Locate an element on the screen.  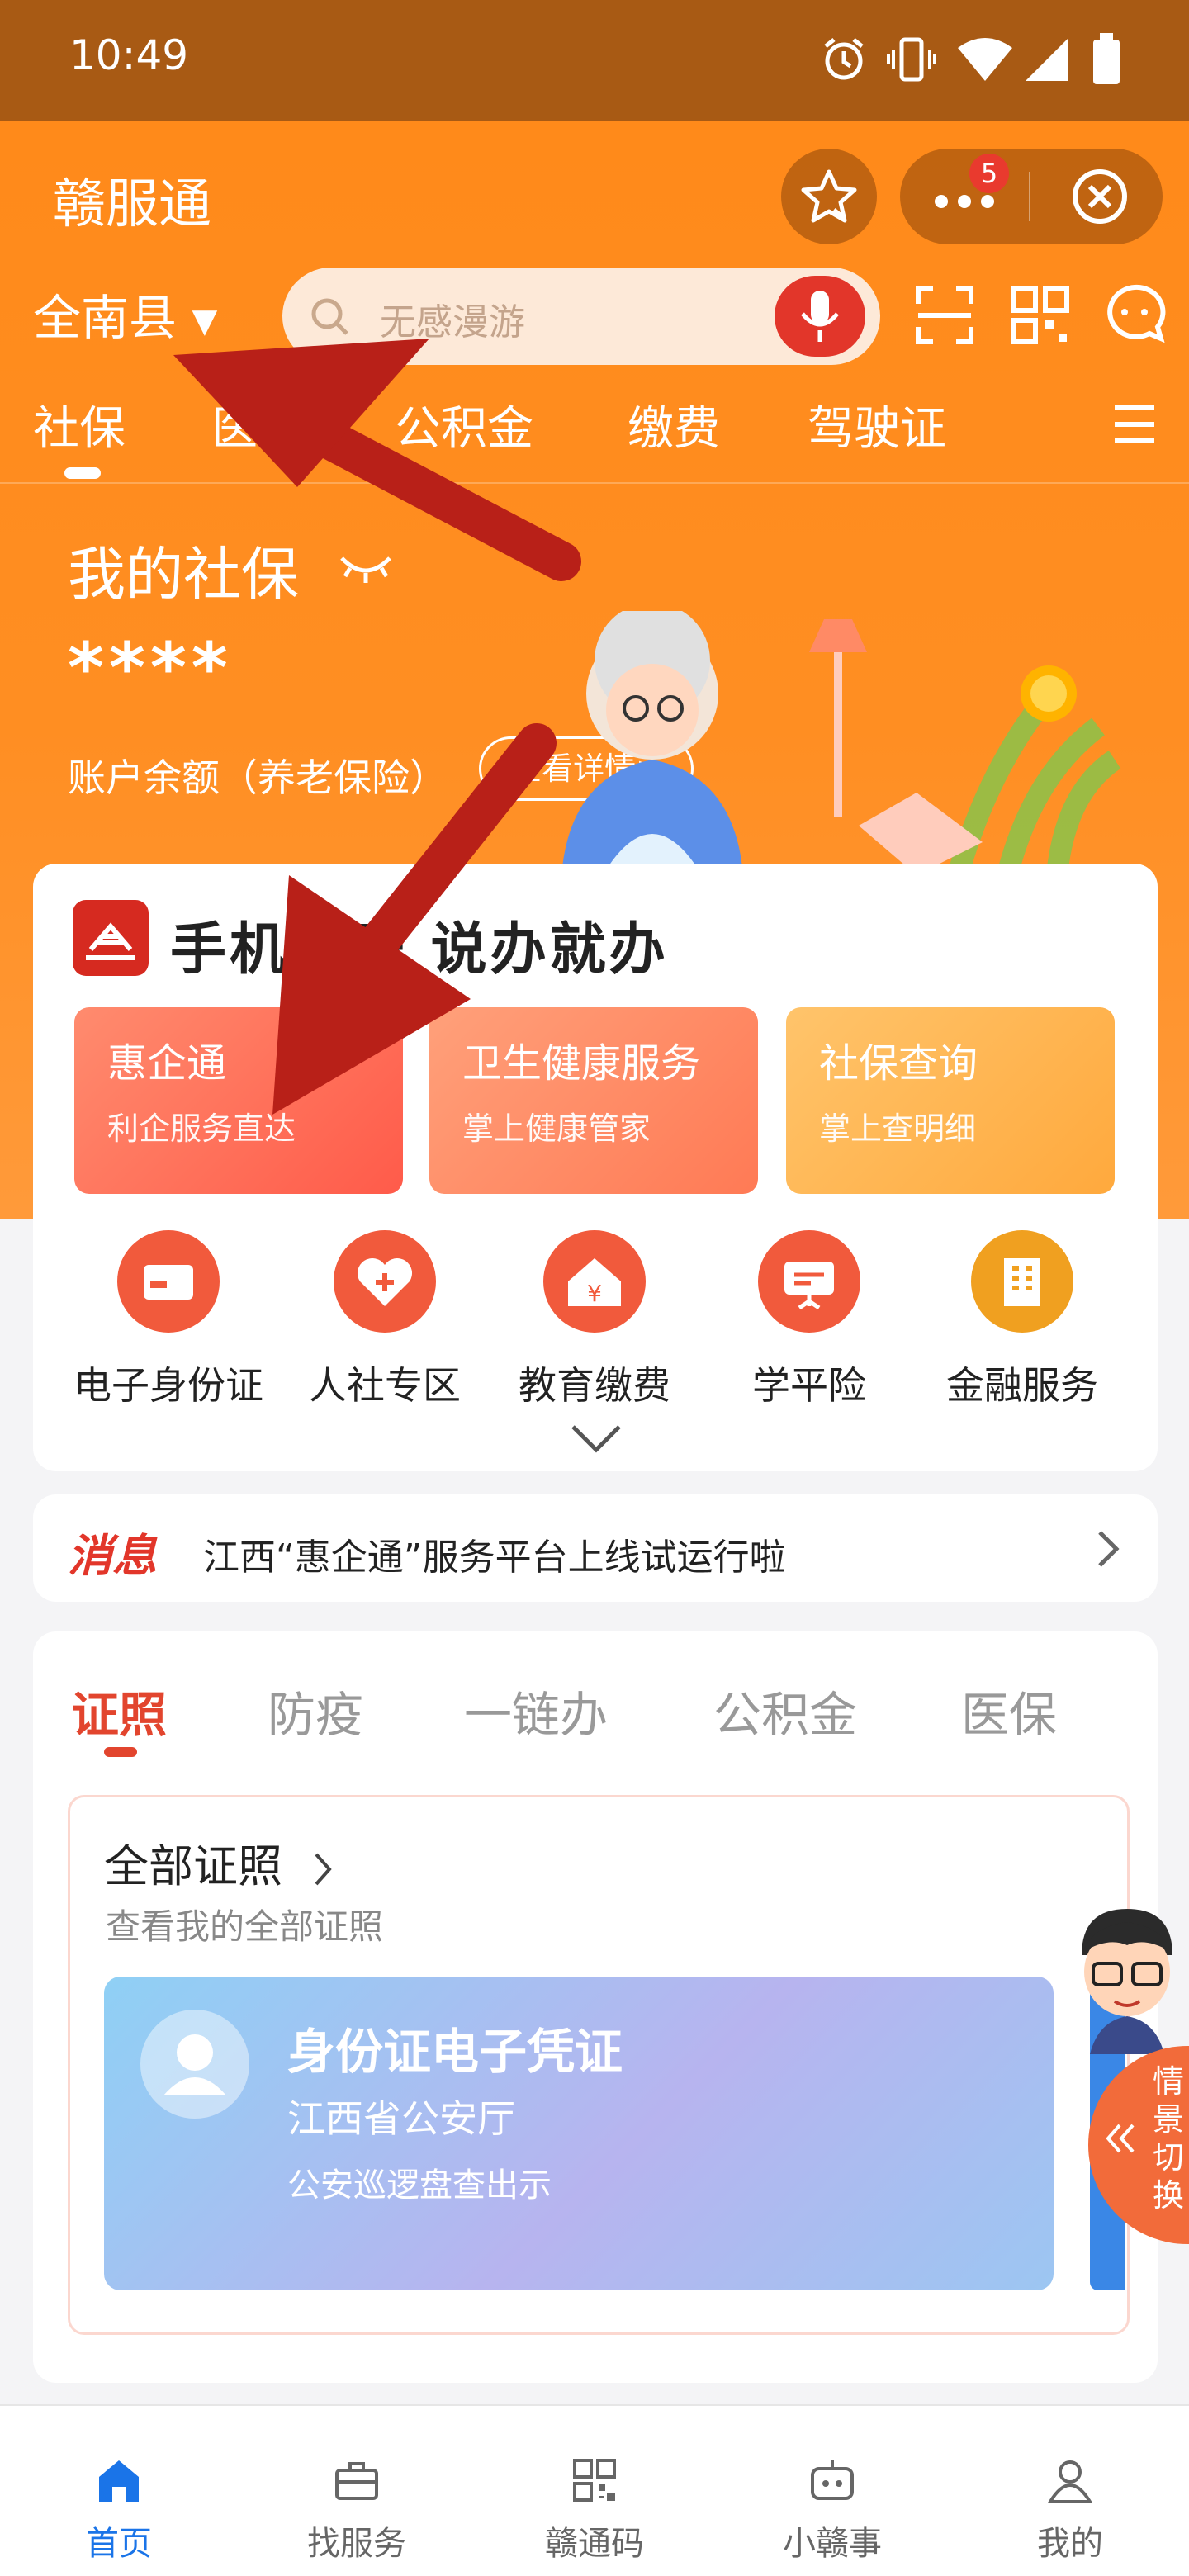
tab-one-chain: 一链办 is located at coordinates (536, 1710).